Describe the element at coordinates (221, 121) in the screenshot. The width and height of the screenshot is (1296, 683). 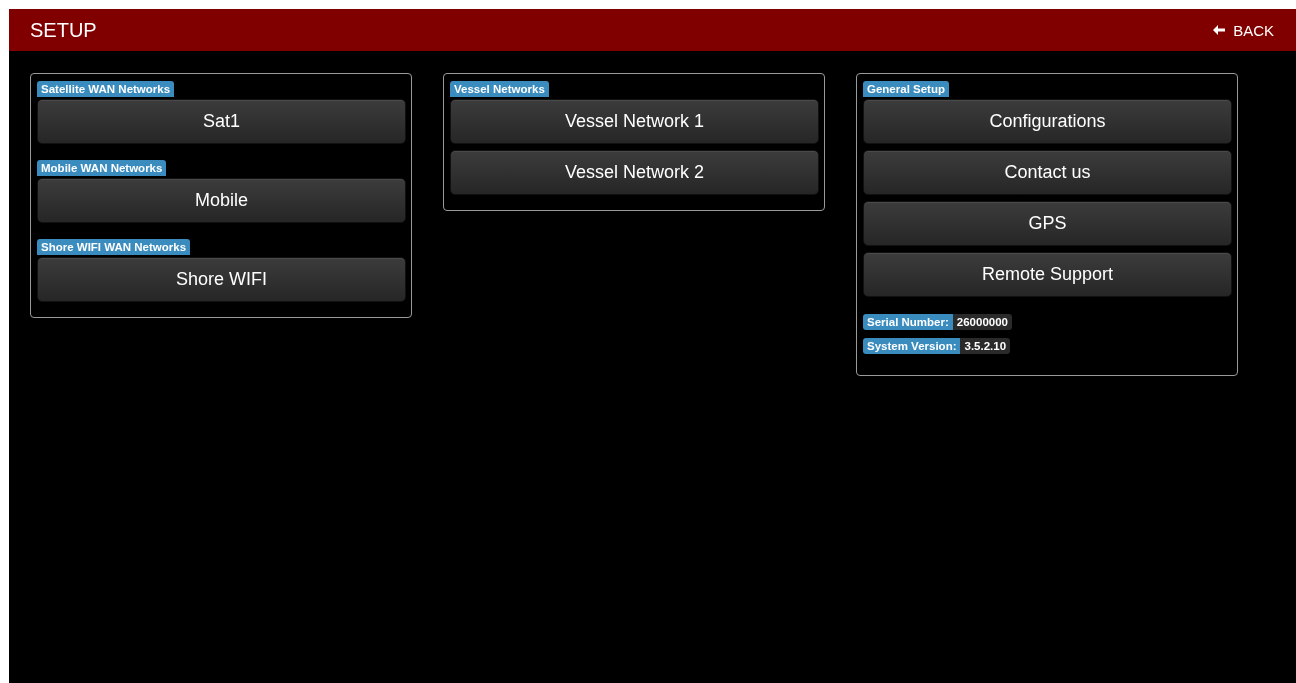
I see `menu-button: Sat1` at that location.